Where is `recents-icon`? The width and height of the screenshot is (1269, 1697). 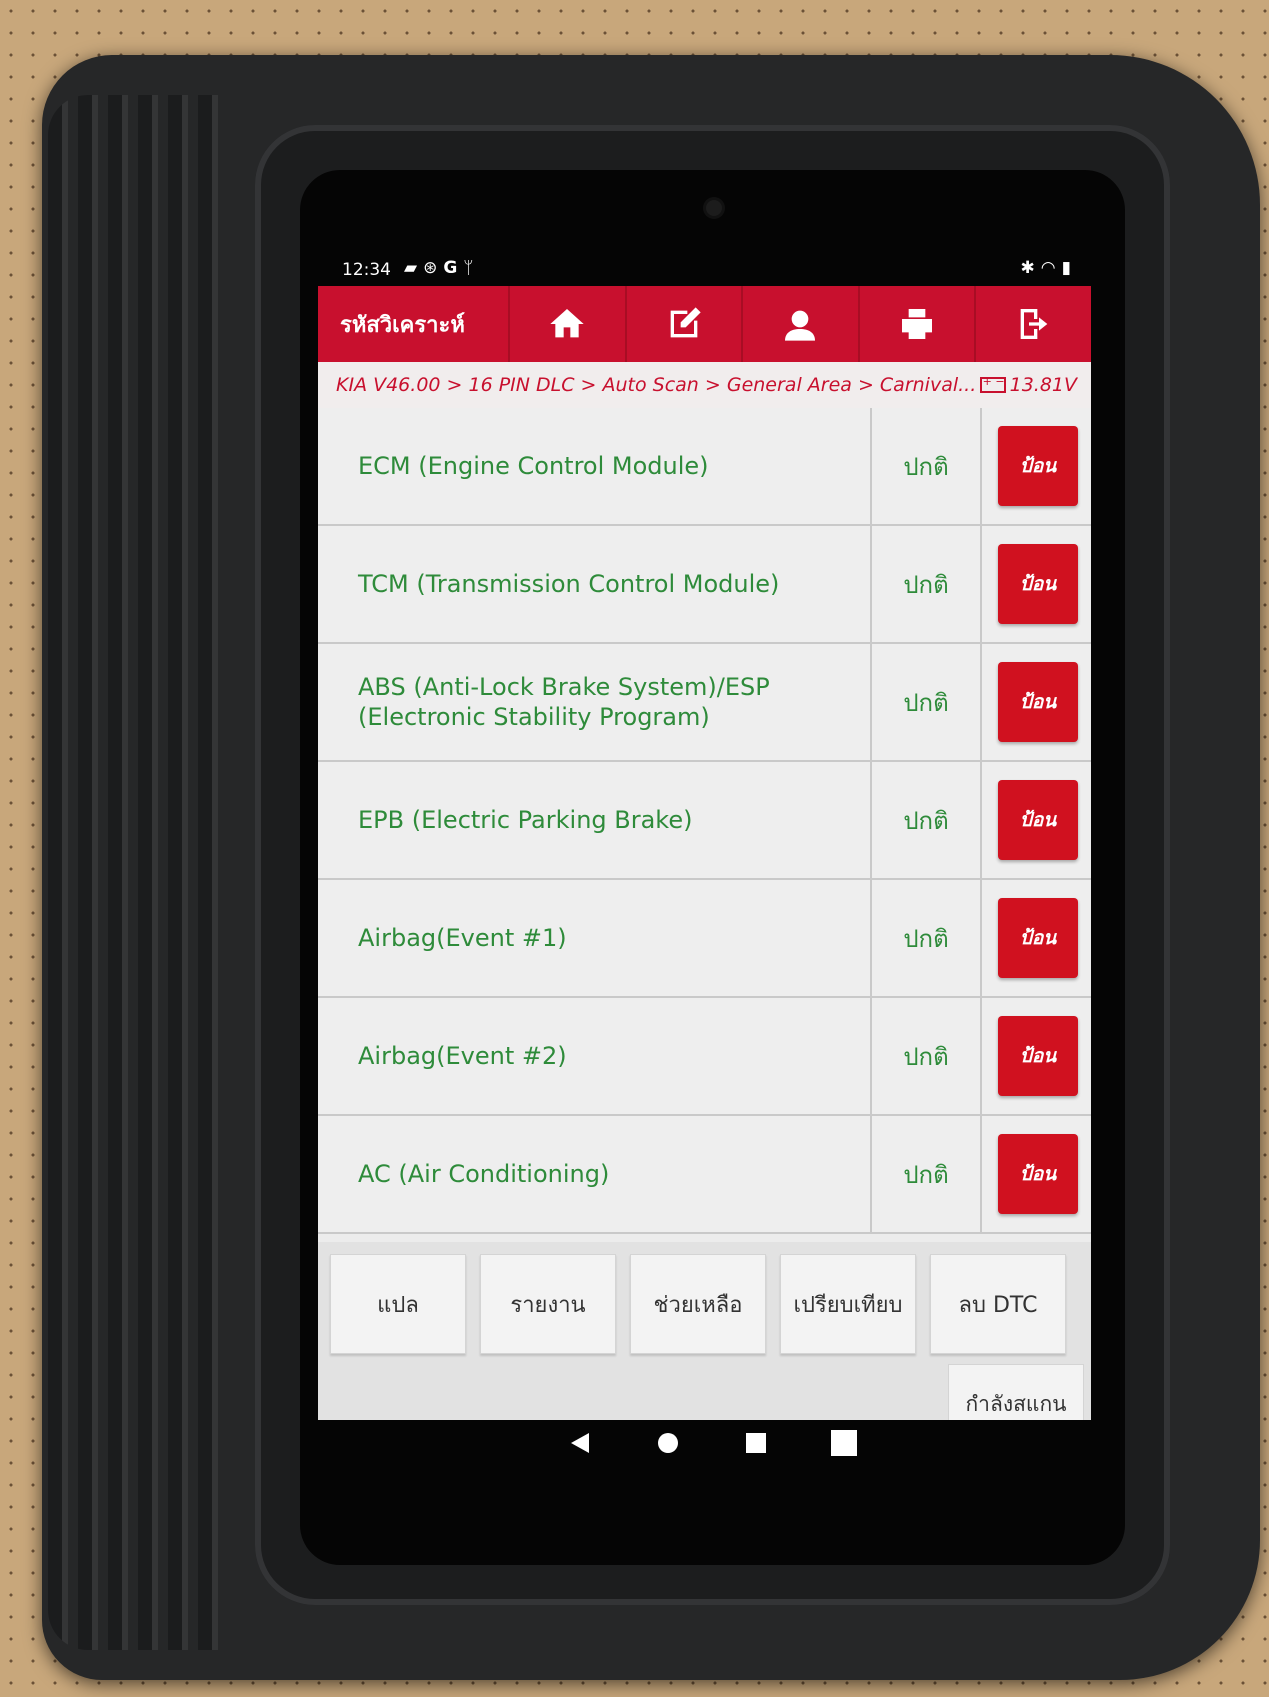
recents-icon is located at coordinates (756, 1443).